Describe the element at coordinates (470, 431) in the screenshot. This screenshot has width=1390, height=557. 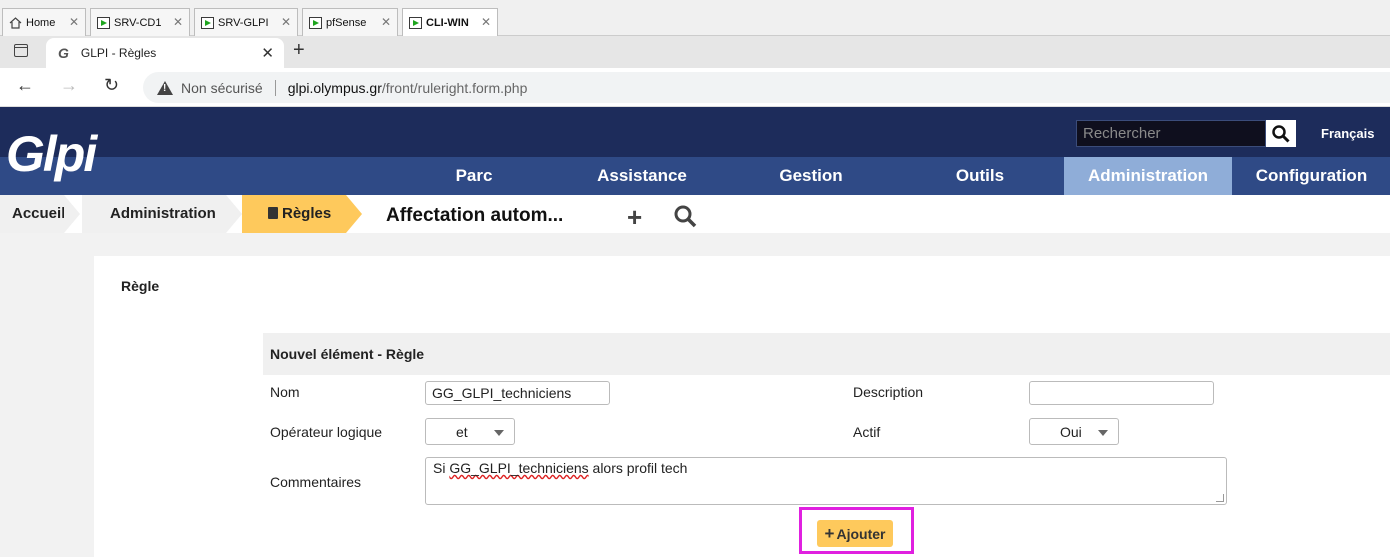
I see `operator-select: et` at that location.